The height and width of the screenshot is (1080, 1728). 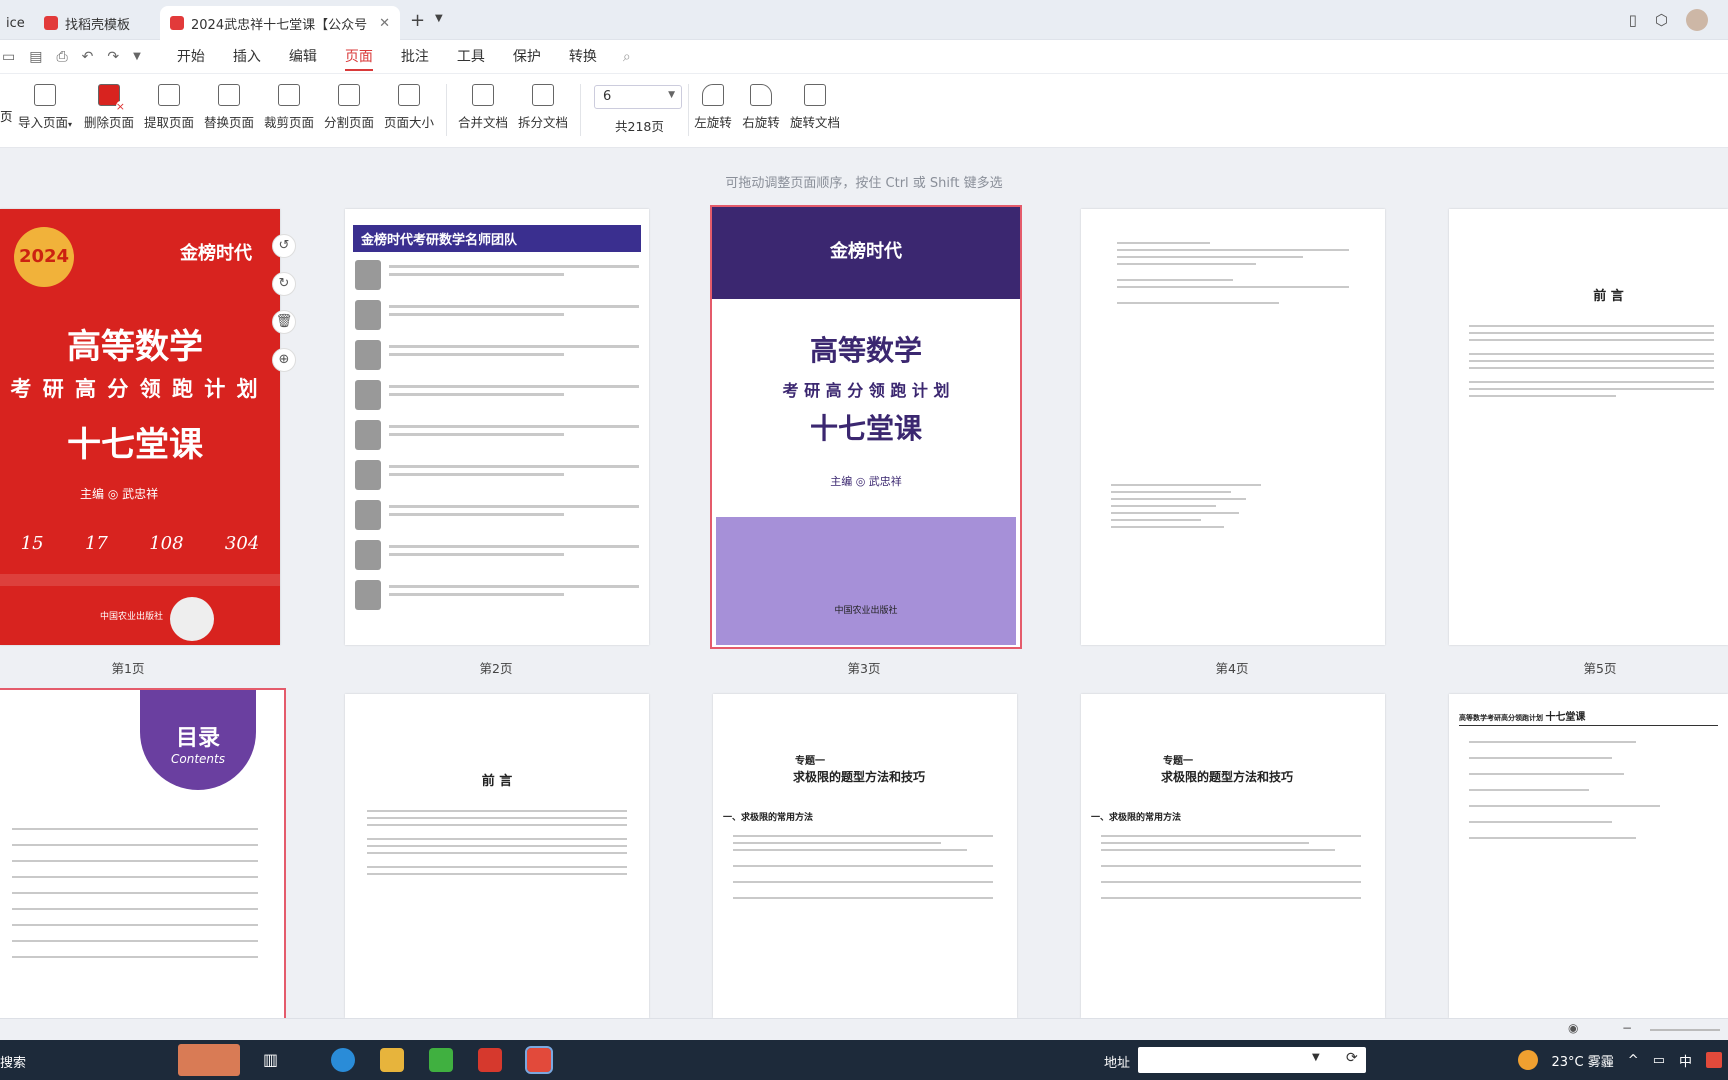 I want to click on menu-convert: 转换, so click(x=583, y=57).